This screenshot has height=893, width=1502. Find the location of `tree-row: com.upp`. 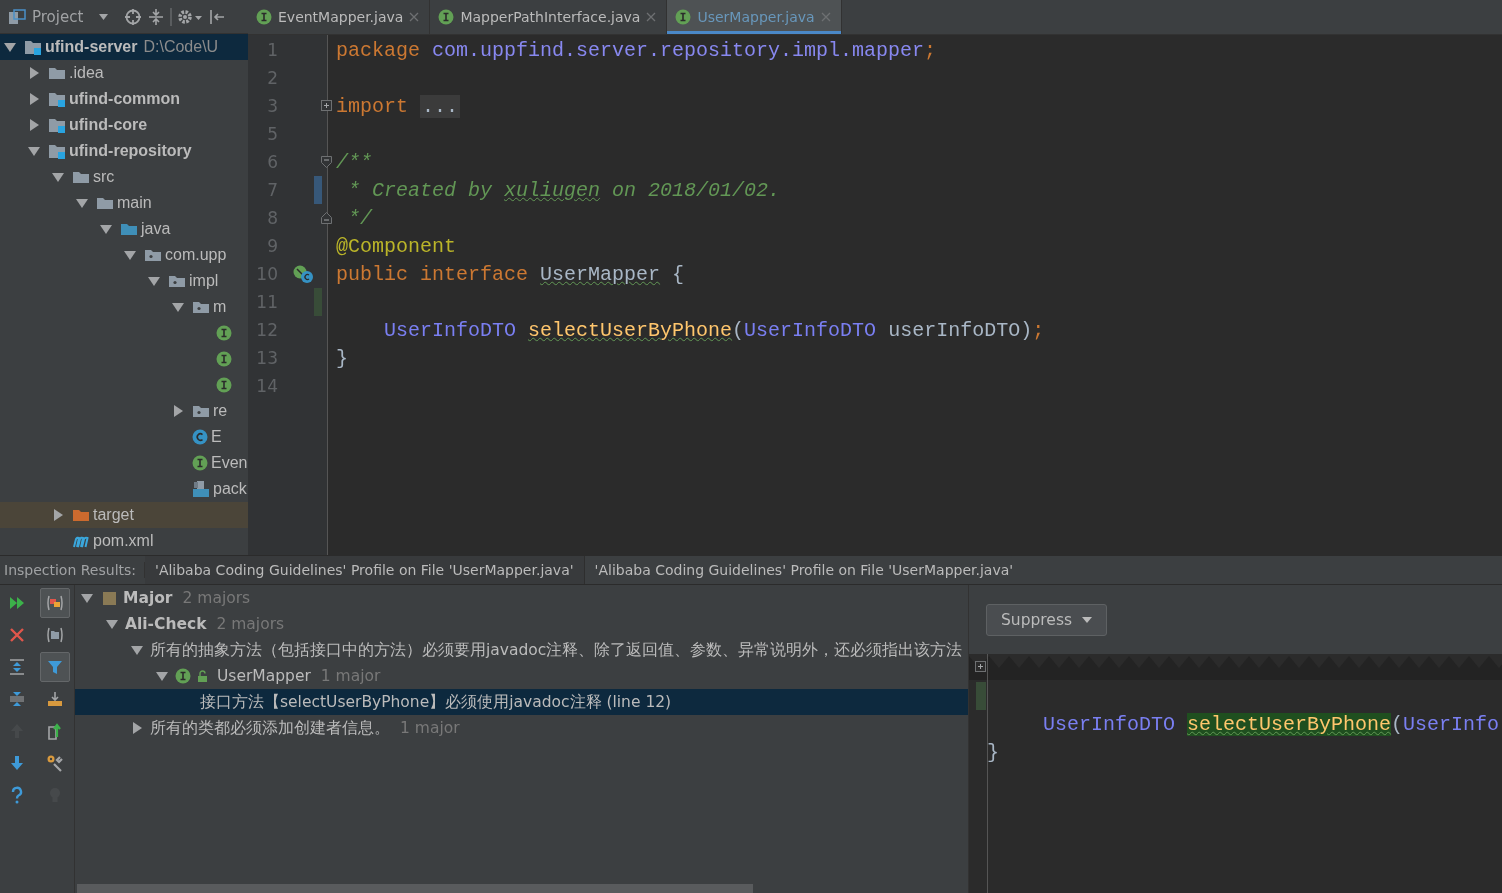

tree-row: com.upp is located at coordinates (124, 255).